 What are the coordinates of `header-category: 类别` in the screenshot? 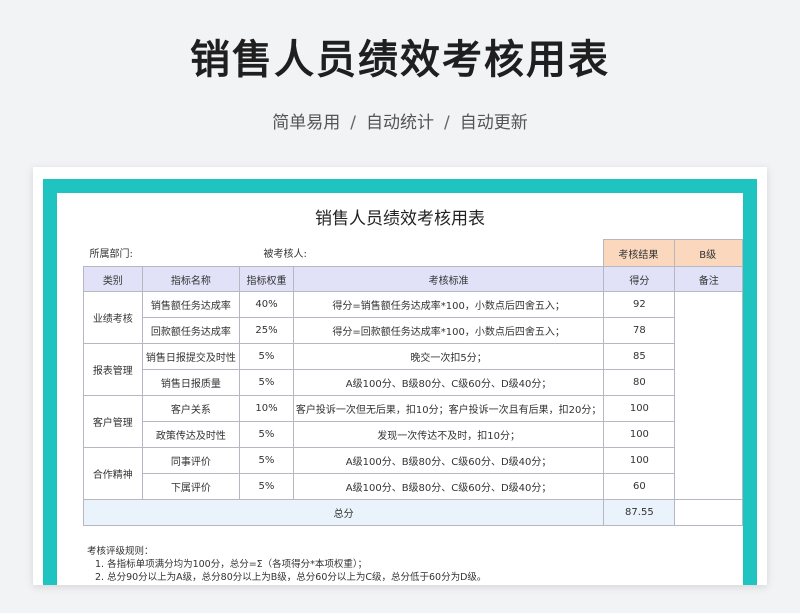 It's located at (113, 279).